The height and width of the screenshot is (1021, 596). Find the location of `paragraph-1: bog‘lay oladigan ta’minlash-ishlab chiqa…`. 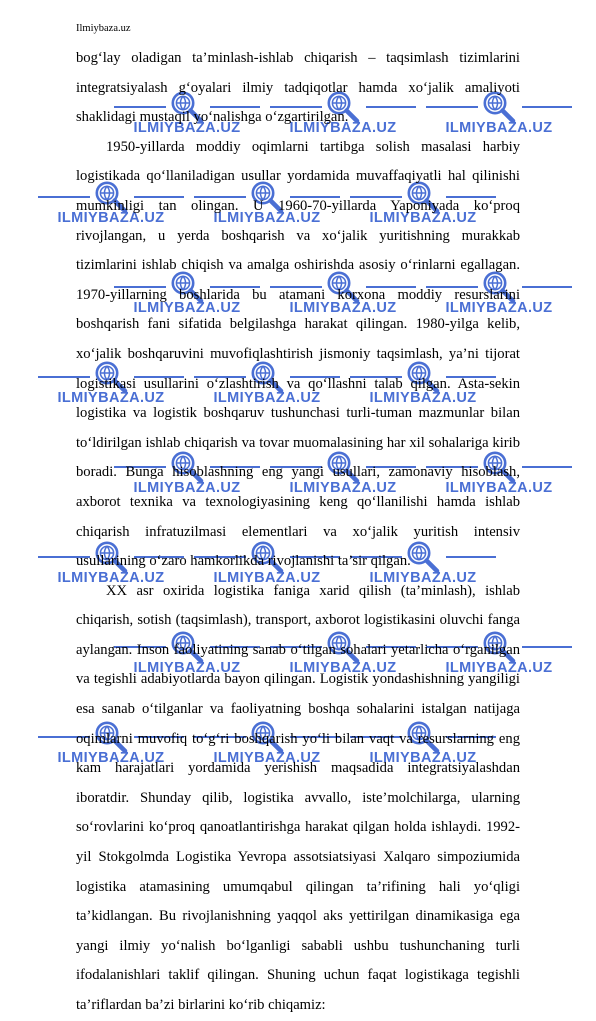

paragraph-1: bog‘lay oladigan ta’minlash-ishlab chiqa… is located at coordinates (298, 88).